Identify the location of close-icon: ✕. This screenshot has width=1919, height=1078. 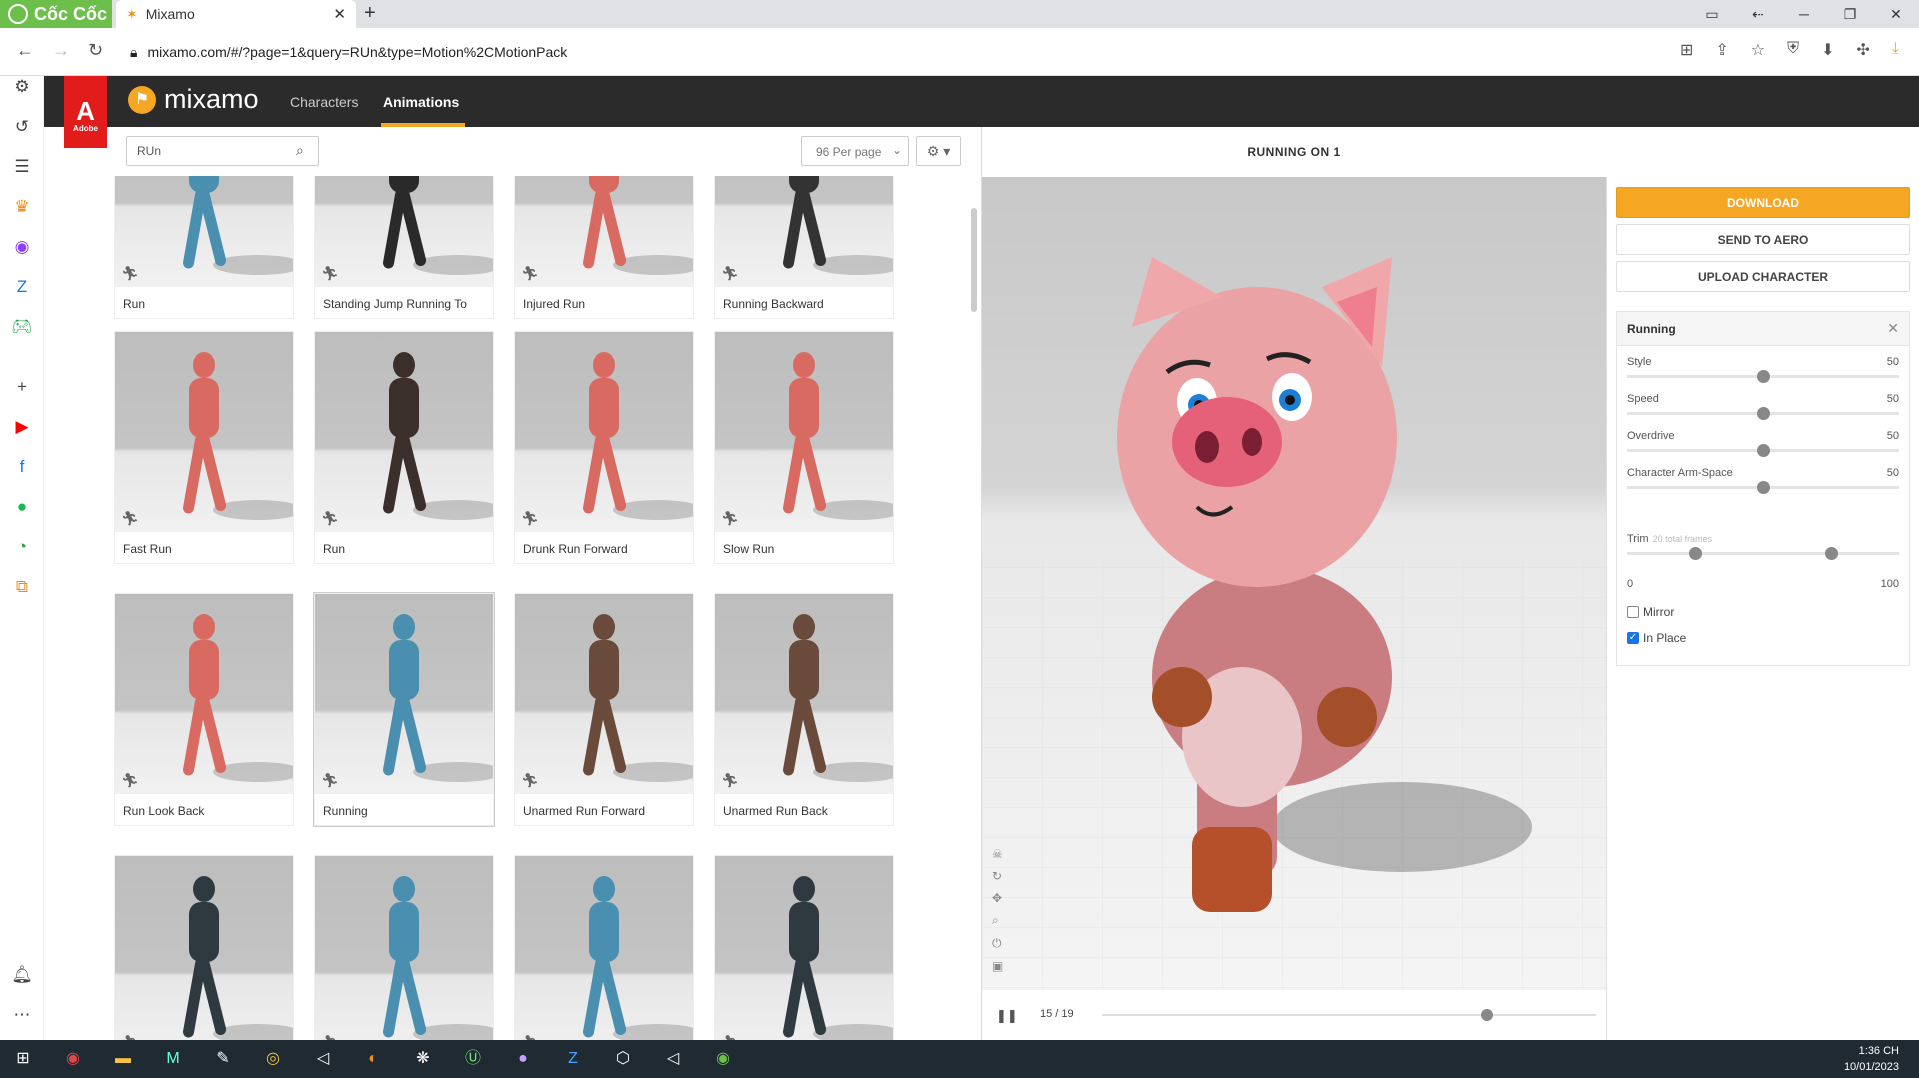
(1893, 328).